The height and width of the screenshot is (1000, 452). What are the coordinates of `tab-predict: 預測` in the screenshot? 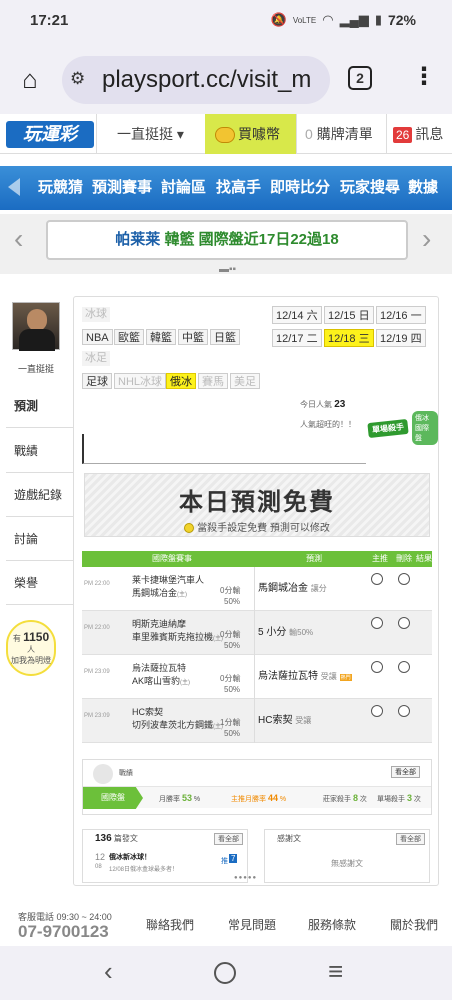 It's located at (42, 406).